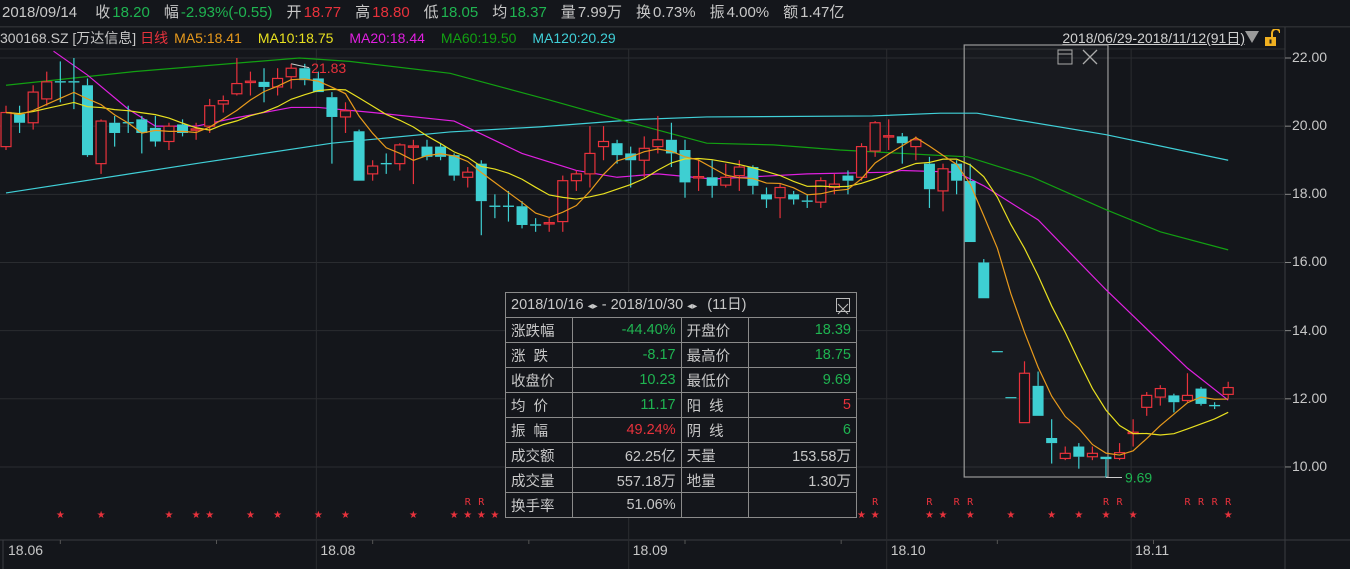 The height and width of the screenshot is (569, 1350). What do you see at coordinates (647, 305) in the screenshot?
I see `interval-end-date: 2018/10/30` at bounding box center [647, 305].